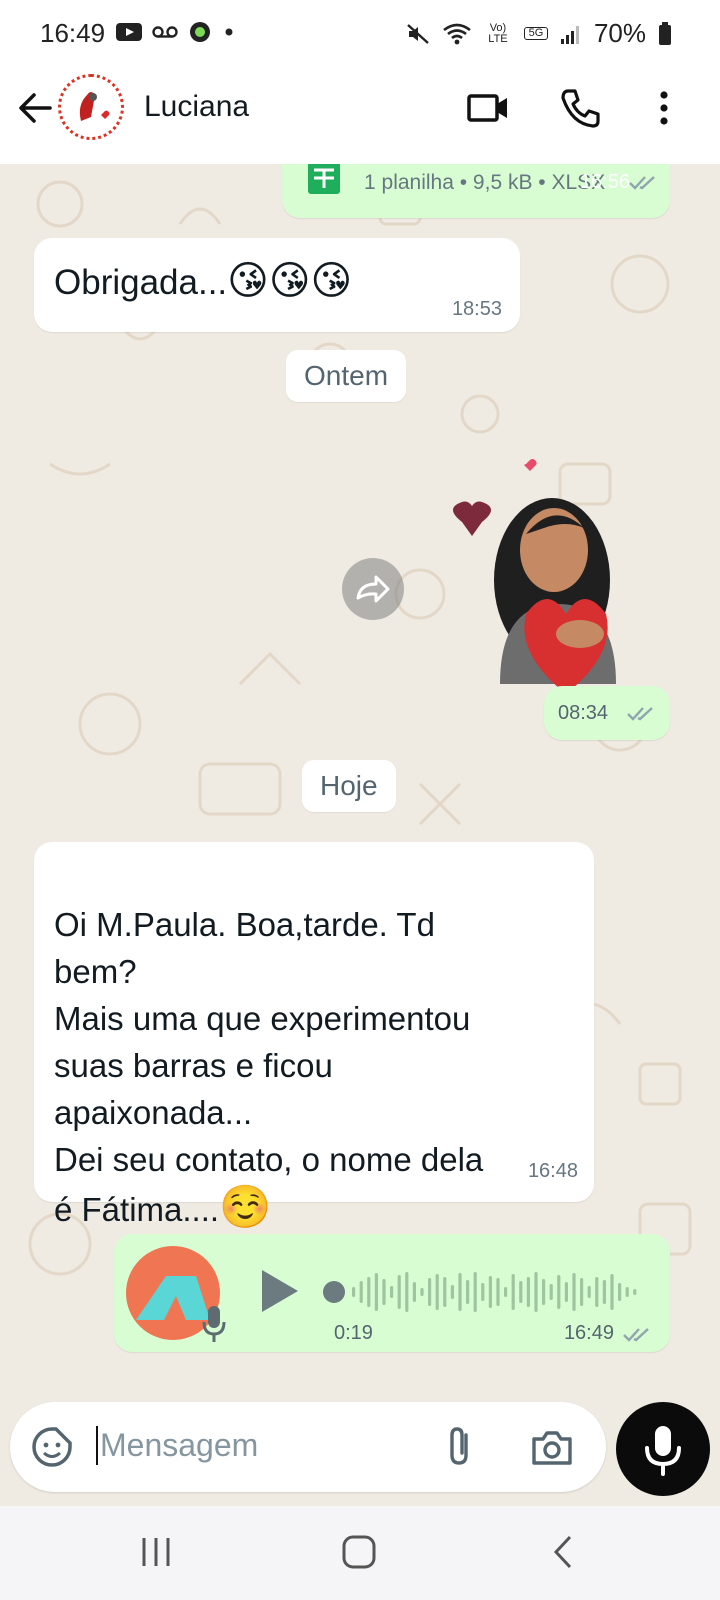  Describe the element at coordinates (129, 32) in the screenshot. I see `youtube-icon` at that location.